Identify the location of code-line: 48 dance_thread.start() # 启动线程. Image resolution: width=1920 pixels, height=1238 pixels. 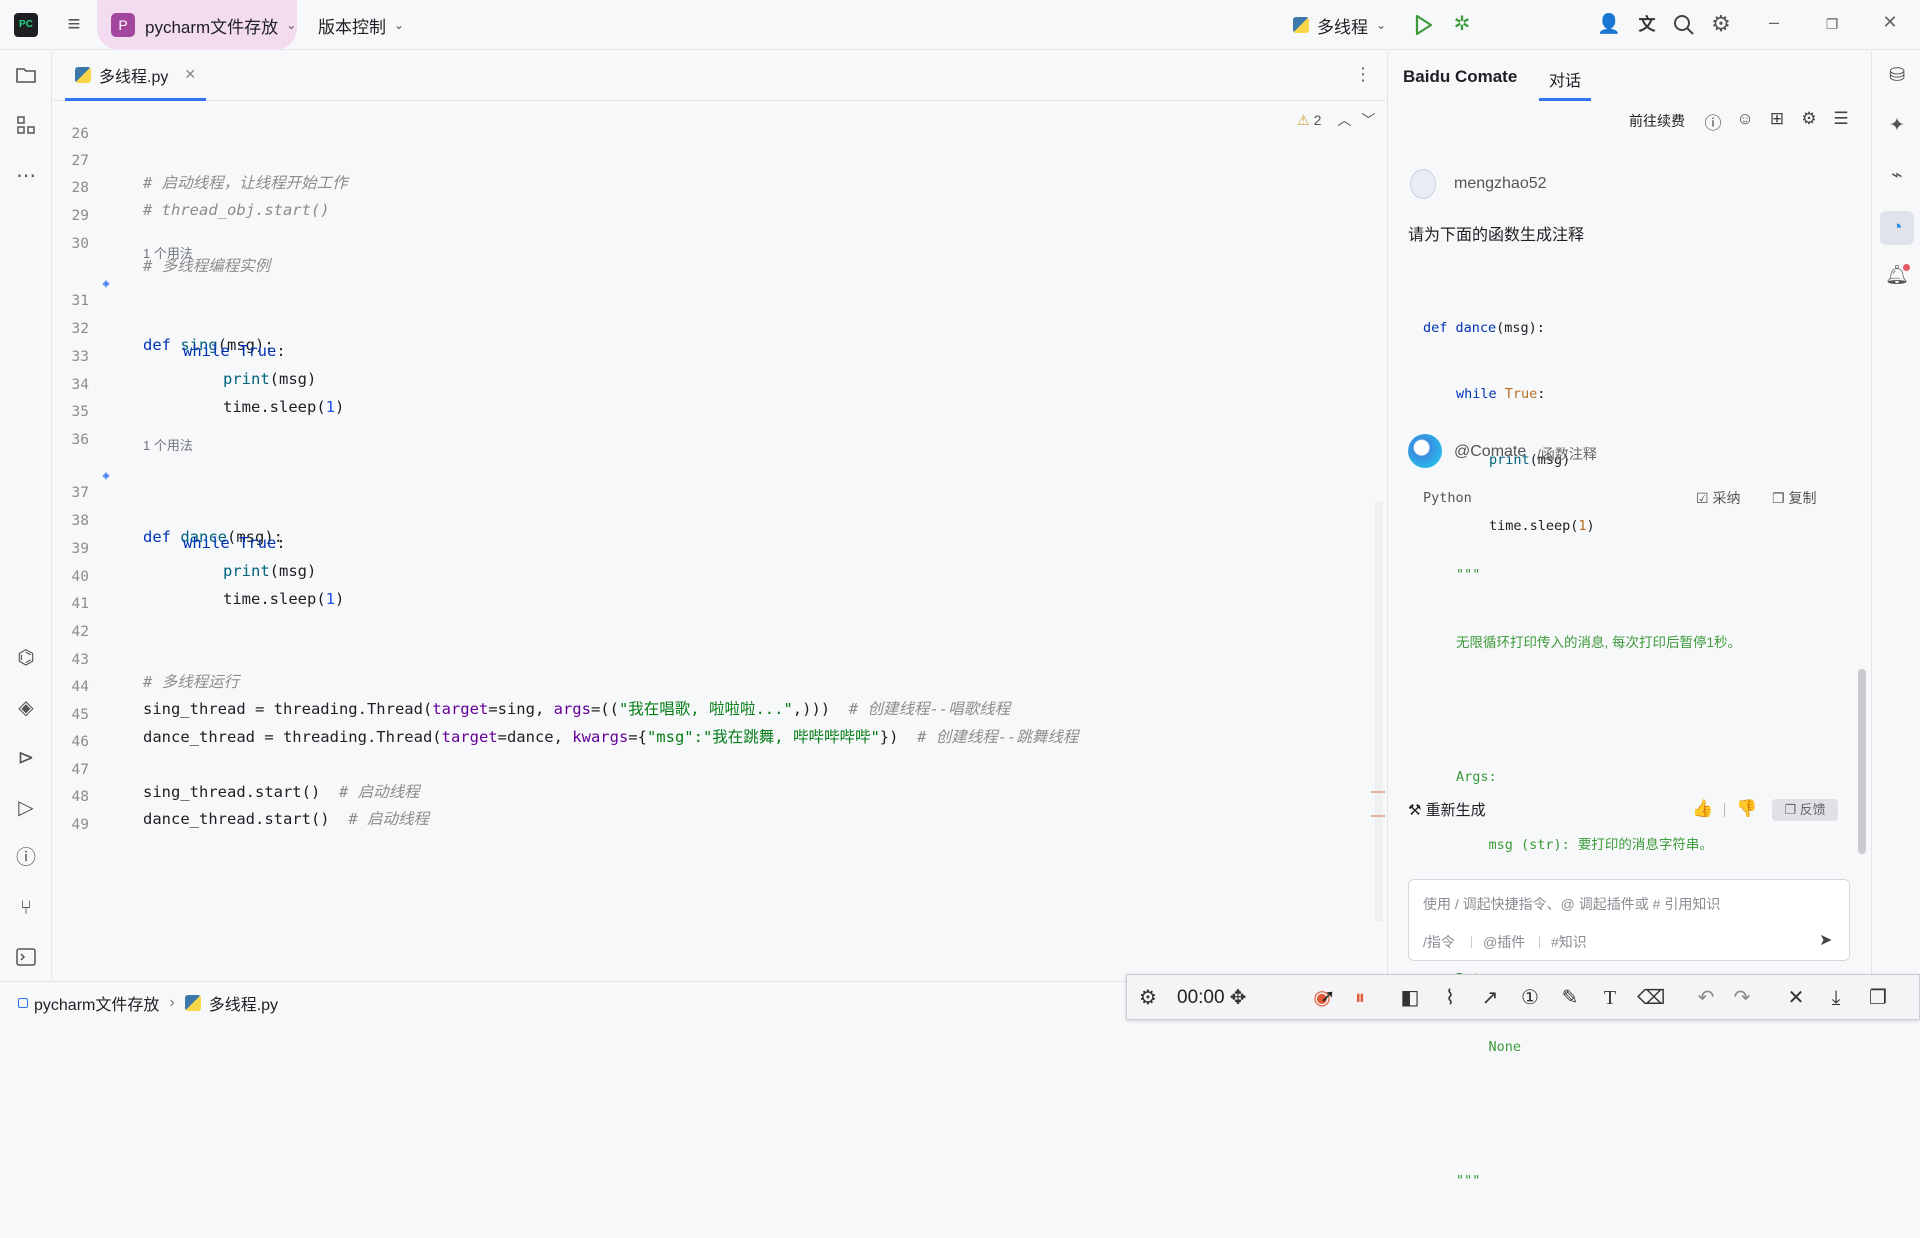
(703, 796).